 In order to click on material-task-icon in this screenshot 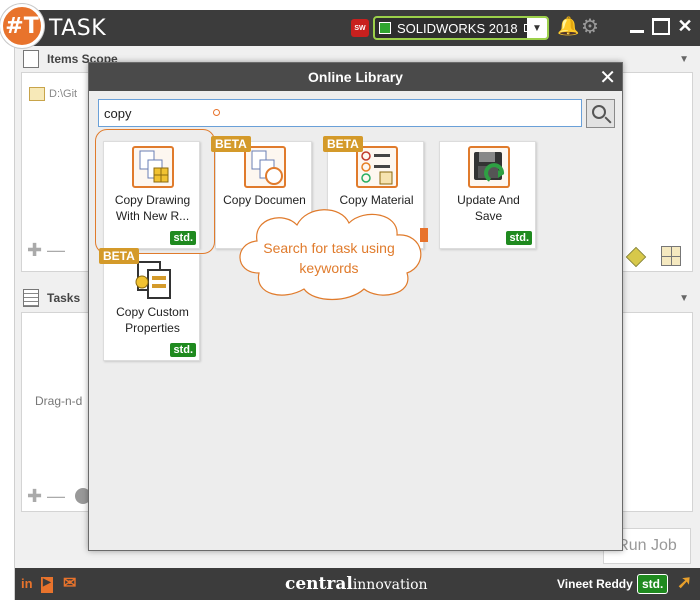, I will do `click(377, 167)`.